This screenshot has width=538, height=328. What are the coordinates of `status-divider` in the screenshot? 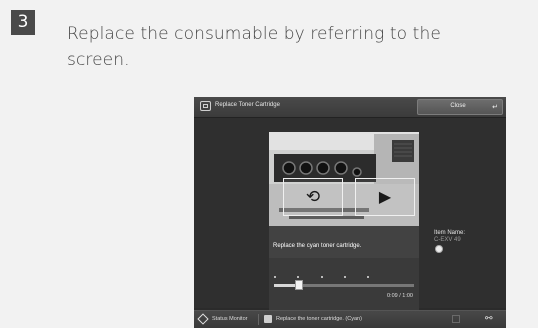 It's located at (258, 319).